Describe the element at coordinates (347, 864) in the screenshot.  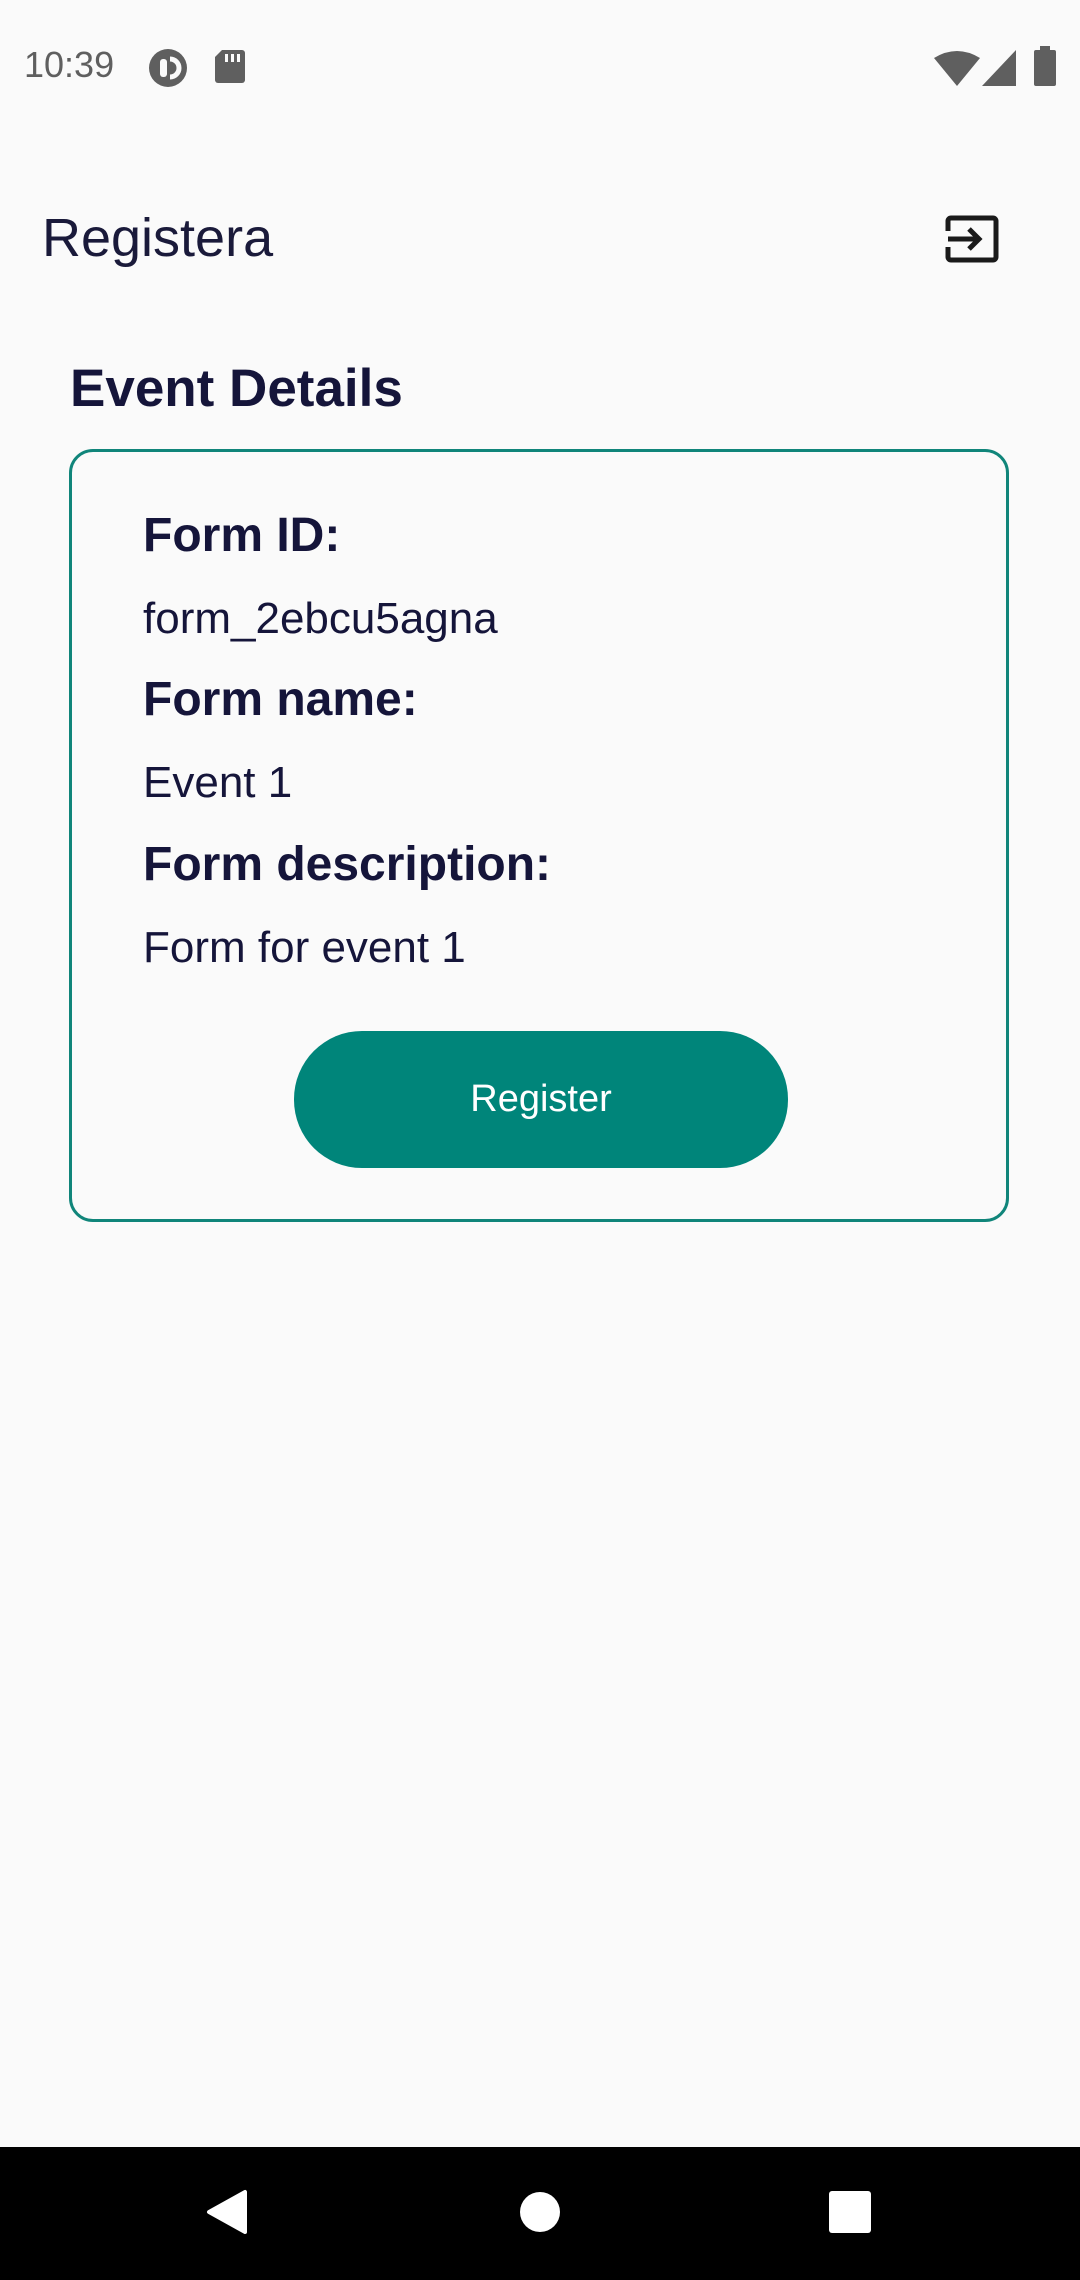
I see `form-description-label: Form description:` at that location.